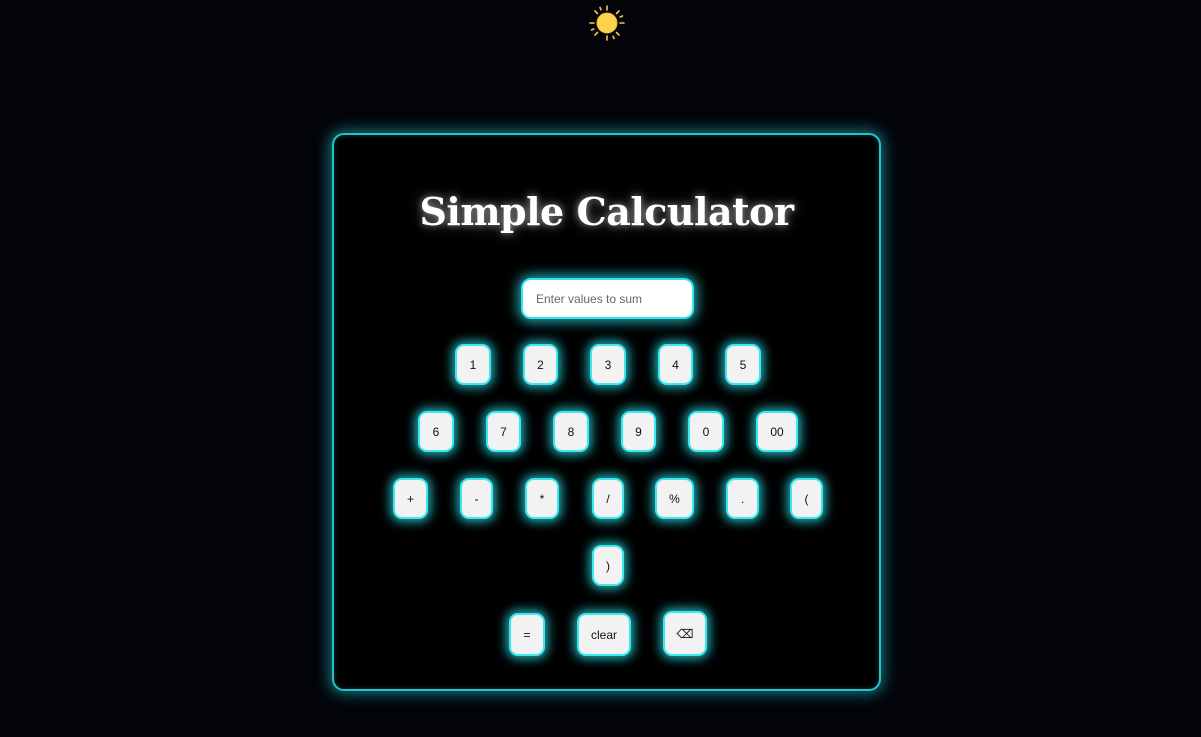 The width and height of the screenshot is (1201, 737). I want to click on key-4: 4, so click(675, 364).